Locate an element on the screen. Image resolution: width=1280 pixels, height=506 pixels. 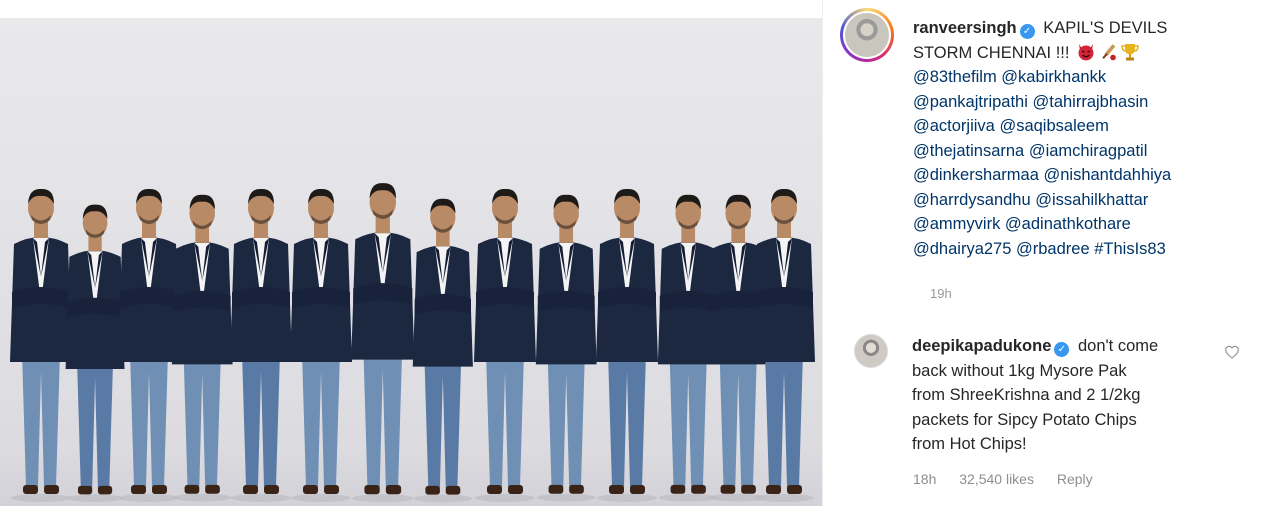
comment-line2: back without 1kg Mysore Pak is located at coordinates (1019, 370).